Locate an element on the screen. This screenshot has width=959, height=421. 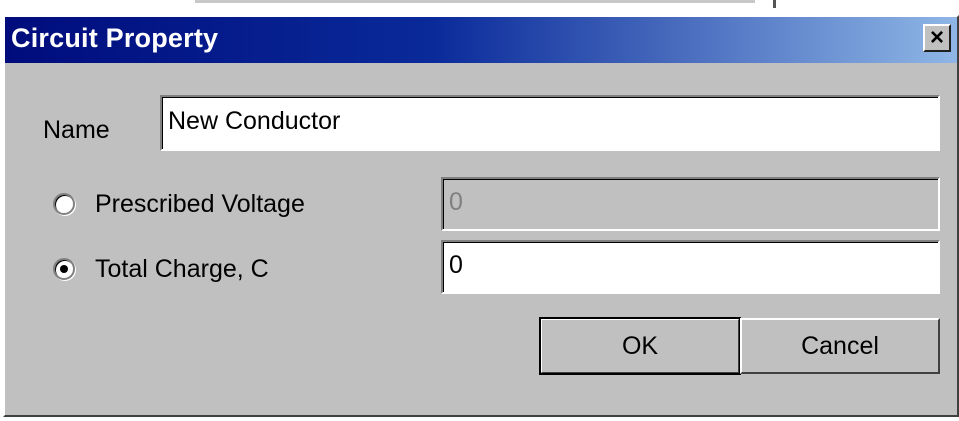
prescribed-voltage-radio is located at coordinates (64, 204).